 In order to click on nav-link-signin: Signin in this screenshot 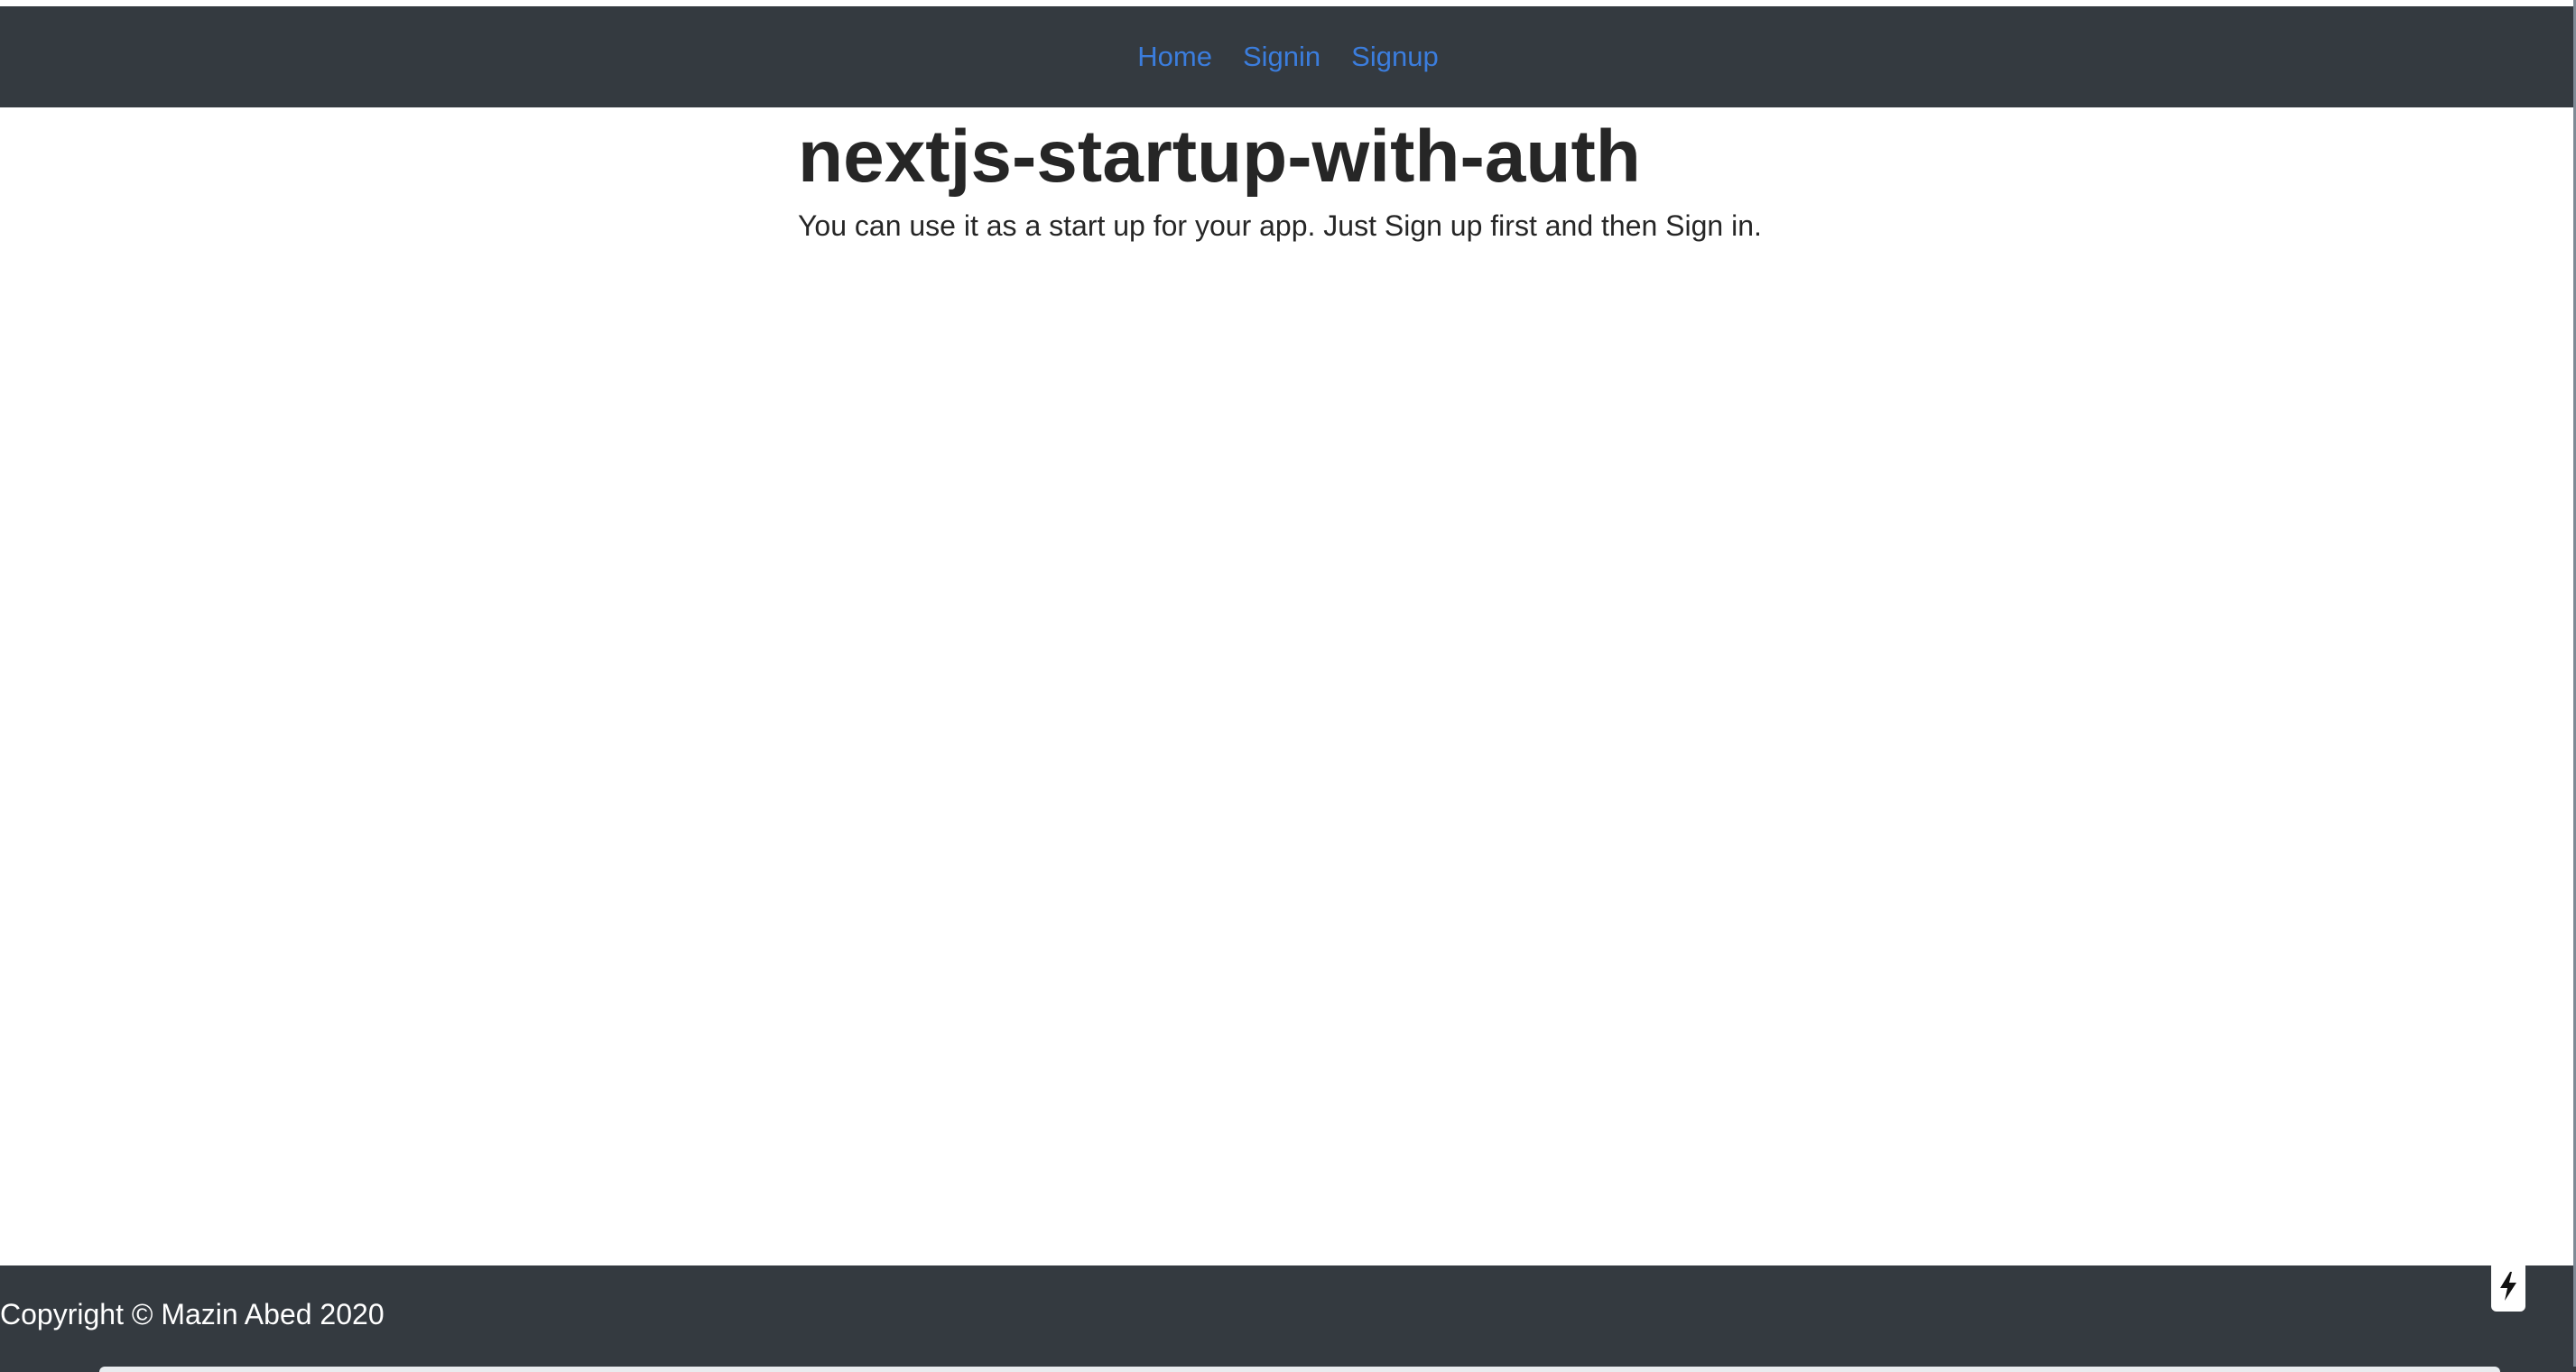, I will do `click(1281, 57)`.